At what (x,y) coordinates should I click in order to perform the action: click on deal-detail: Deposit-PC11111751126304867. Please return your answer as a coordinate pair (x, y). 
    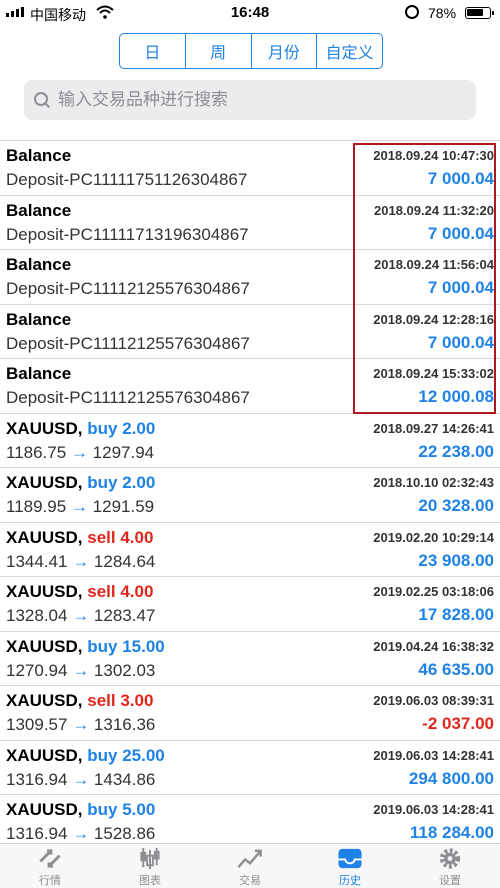
    Looking at the image, I should click on (126, 180).